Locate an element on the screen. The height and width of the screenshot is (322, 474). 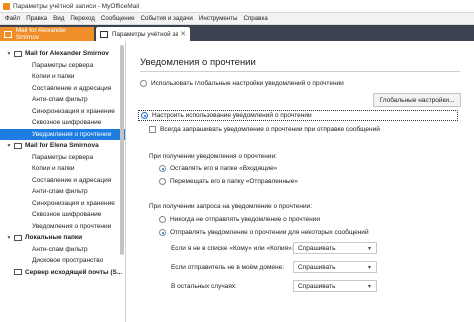
rule-not-in-to-cc-select: Спрашивать ▾ is located at coordinates (335, 248).